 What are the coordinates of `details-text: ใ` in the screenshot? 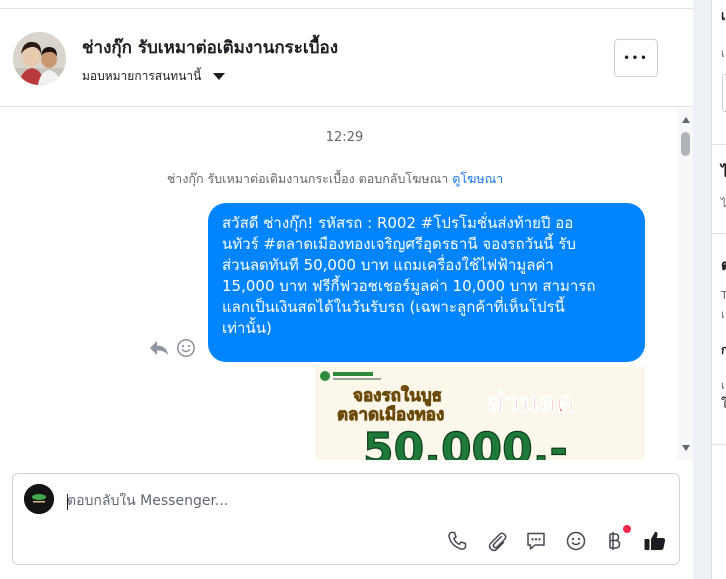 It's located at (723, 404).